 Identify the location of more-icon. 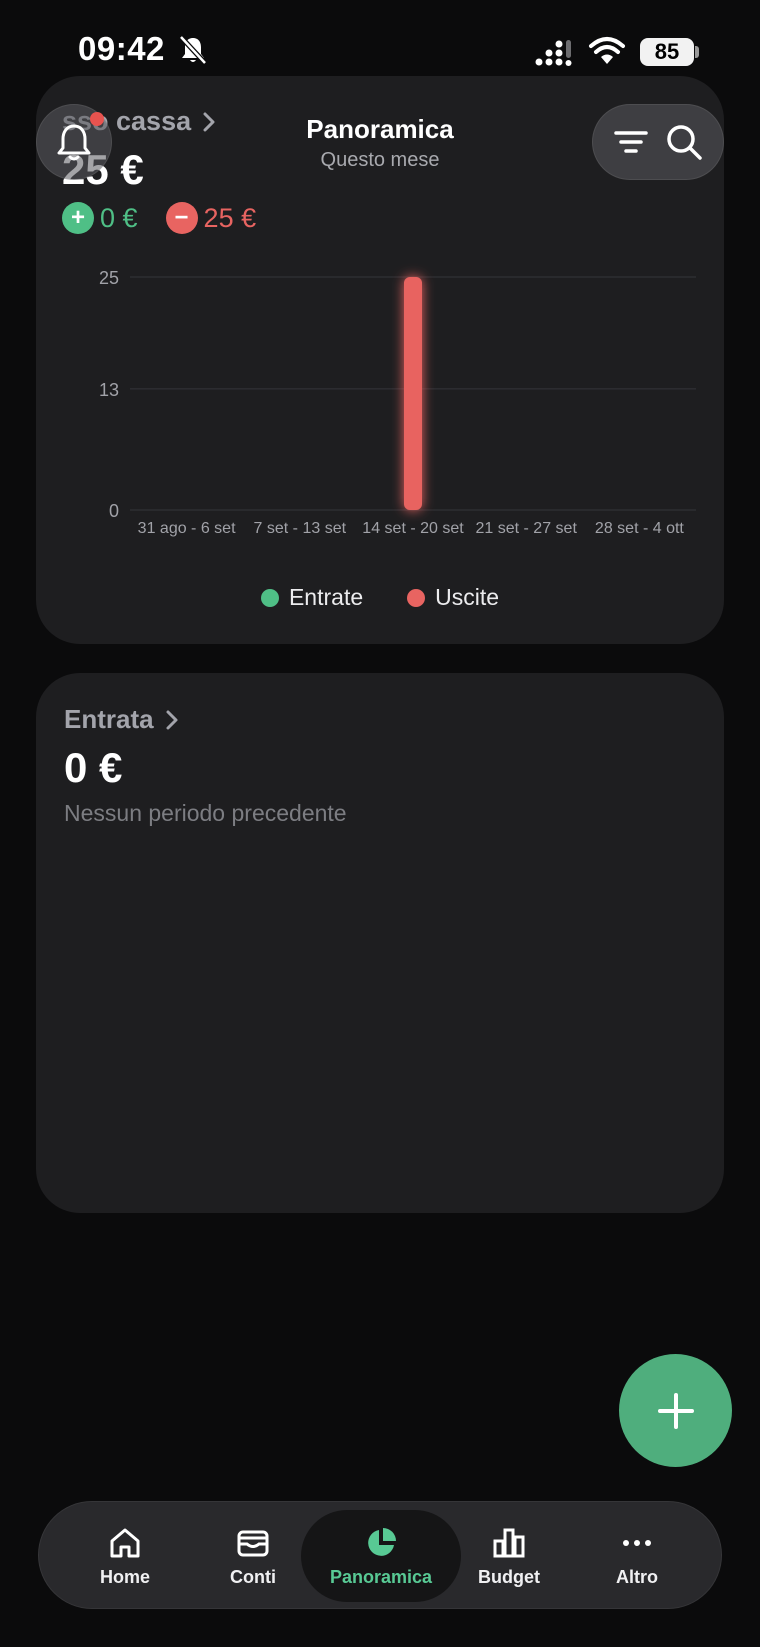
(637, 1542).